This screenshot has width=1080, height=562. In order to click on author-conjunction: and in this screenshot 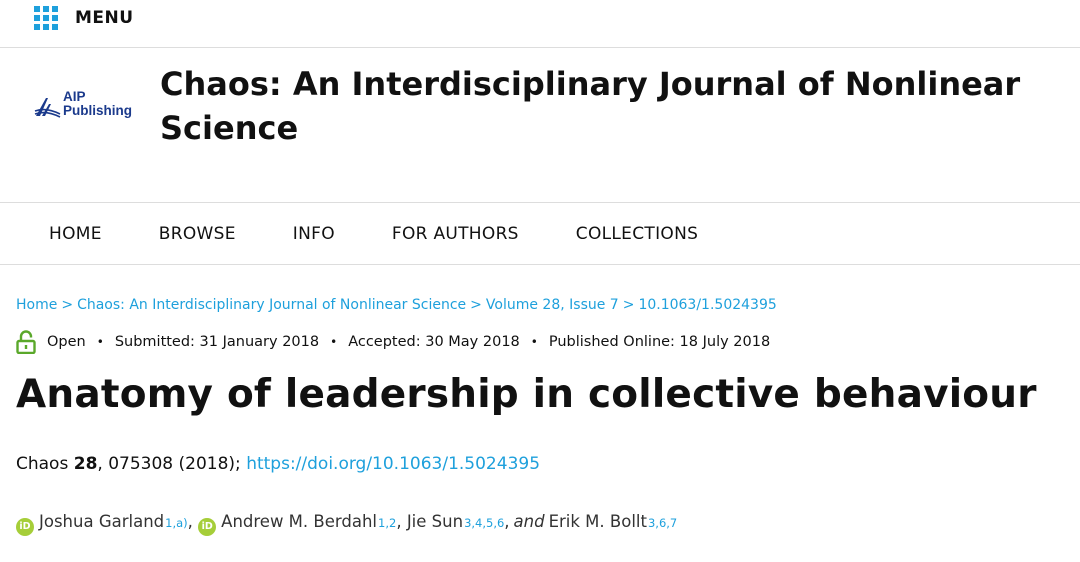, I will do `click(529, 521)`.